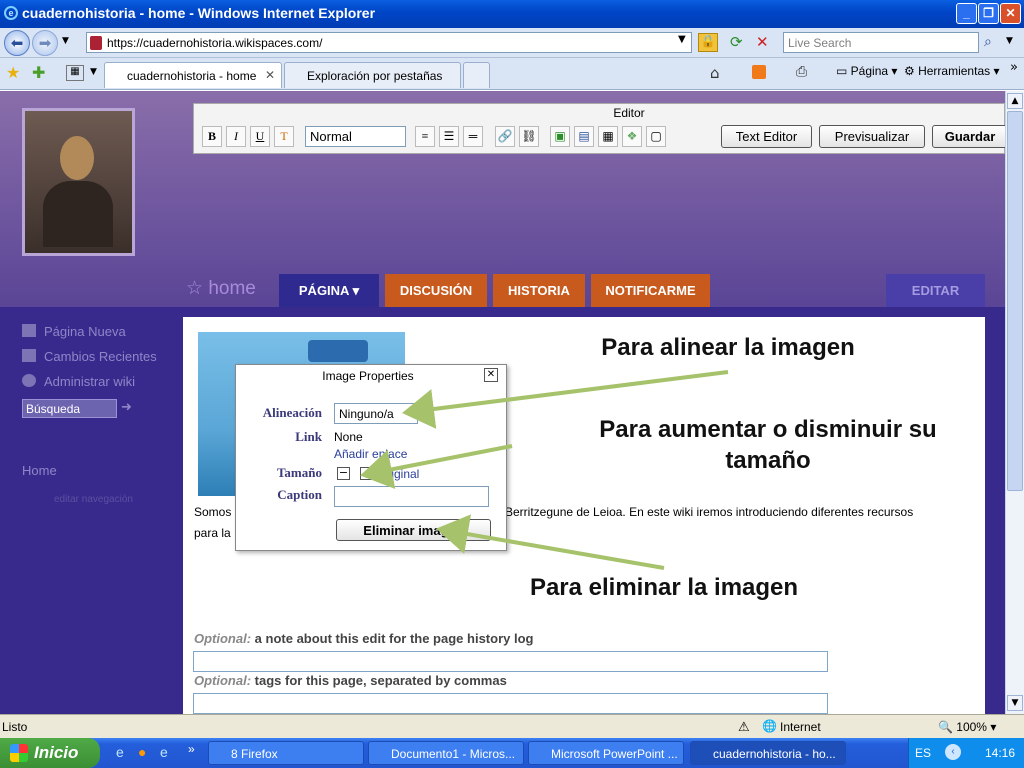 This screenshot has width=1024, height=768. Describe the element at coordinates (664, 587) in the screenshot. I see `annotation-delete: Para eliminar la imagen` at that location.